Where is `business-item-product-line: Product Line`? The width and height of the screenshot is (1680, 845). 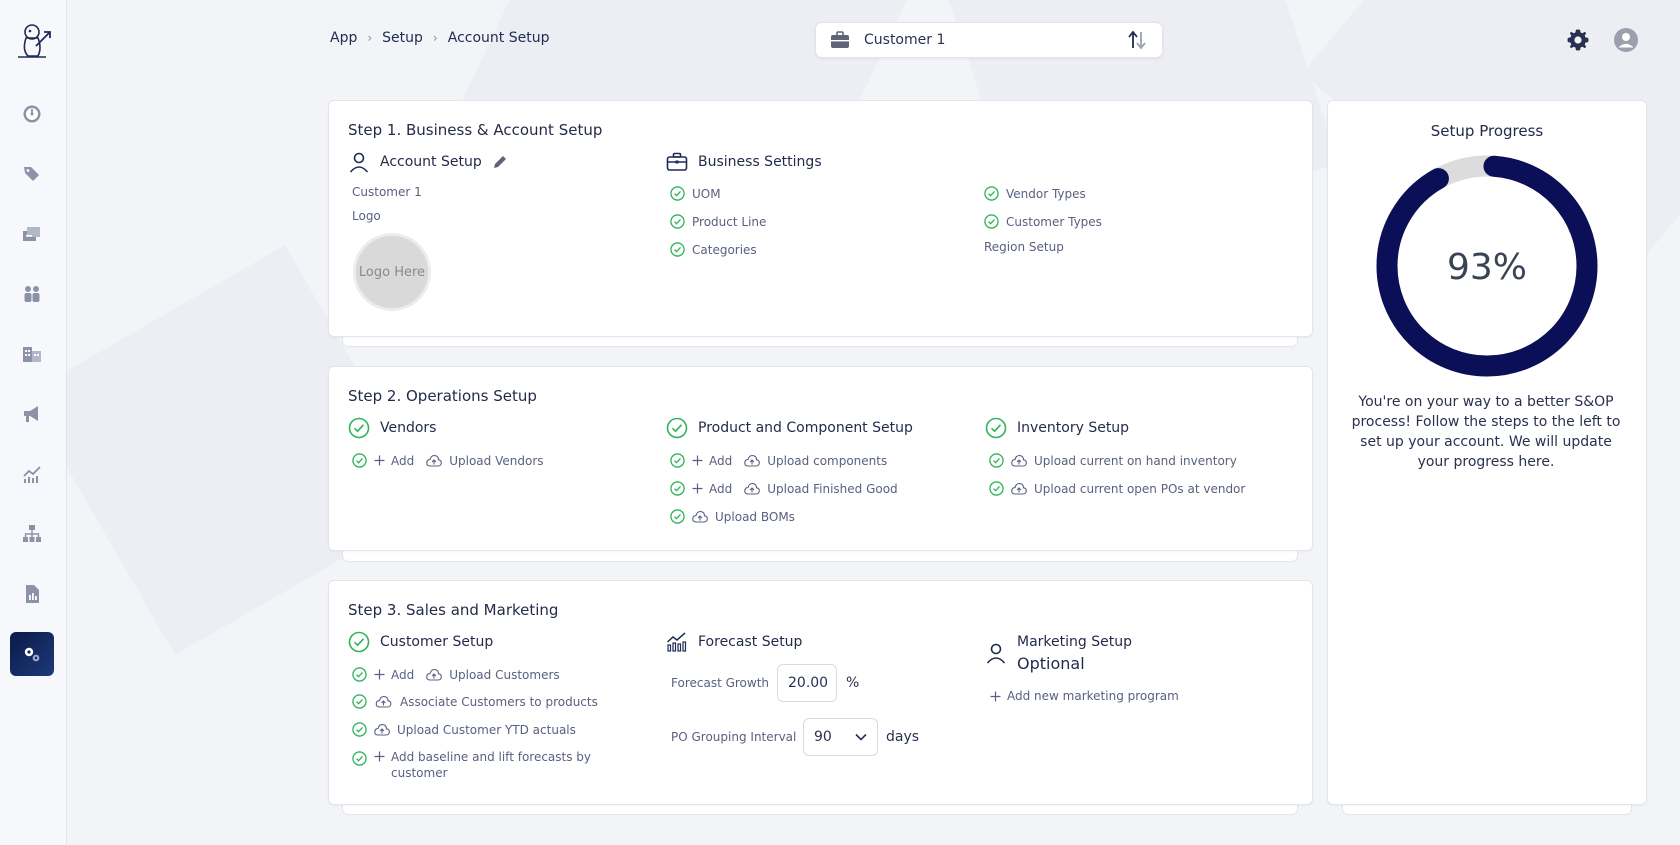
business-item-product-line: Product Line is located at coordinates (718, 221).